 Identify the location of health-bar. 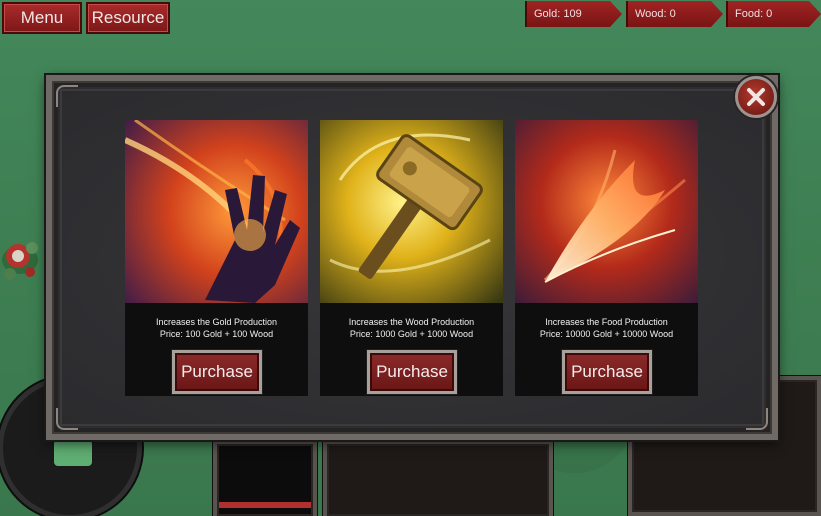
(265, 505).